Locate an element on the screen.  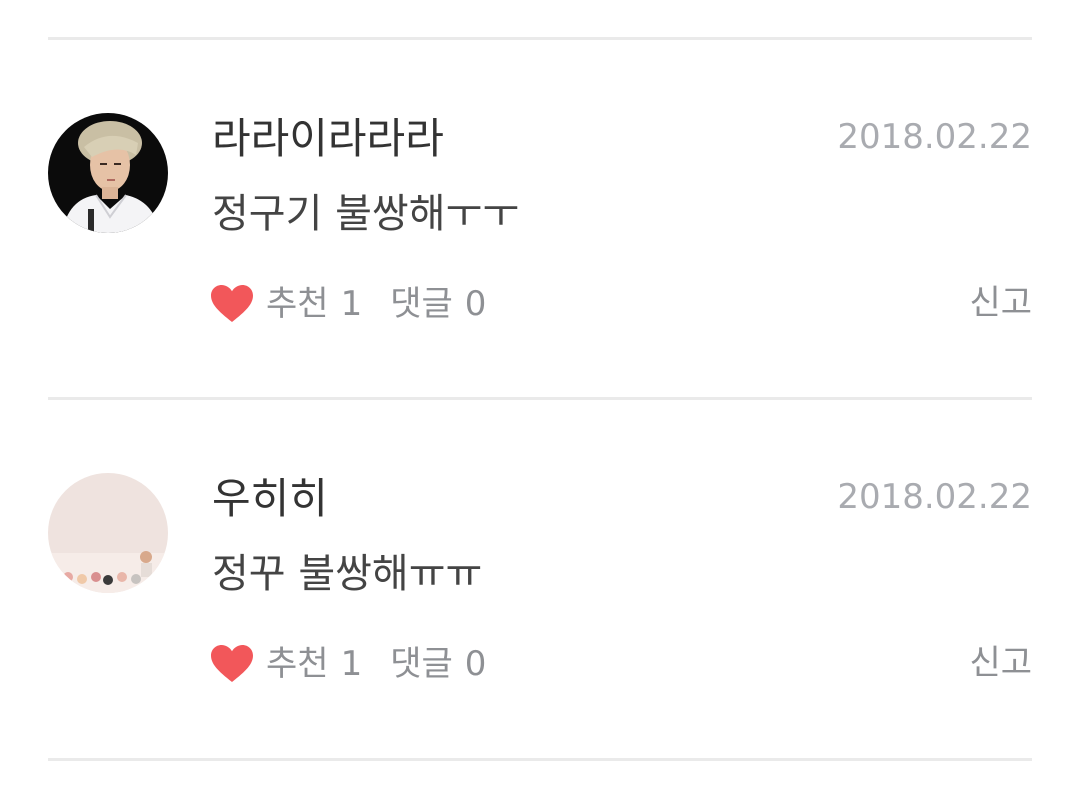
username: 우히히 is located at coordinates (270, 499).